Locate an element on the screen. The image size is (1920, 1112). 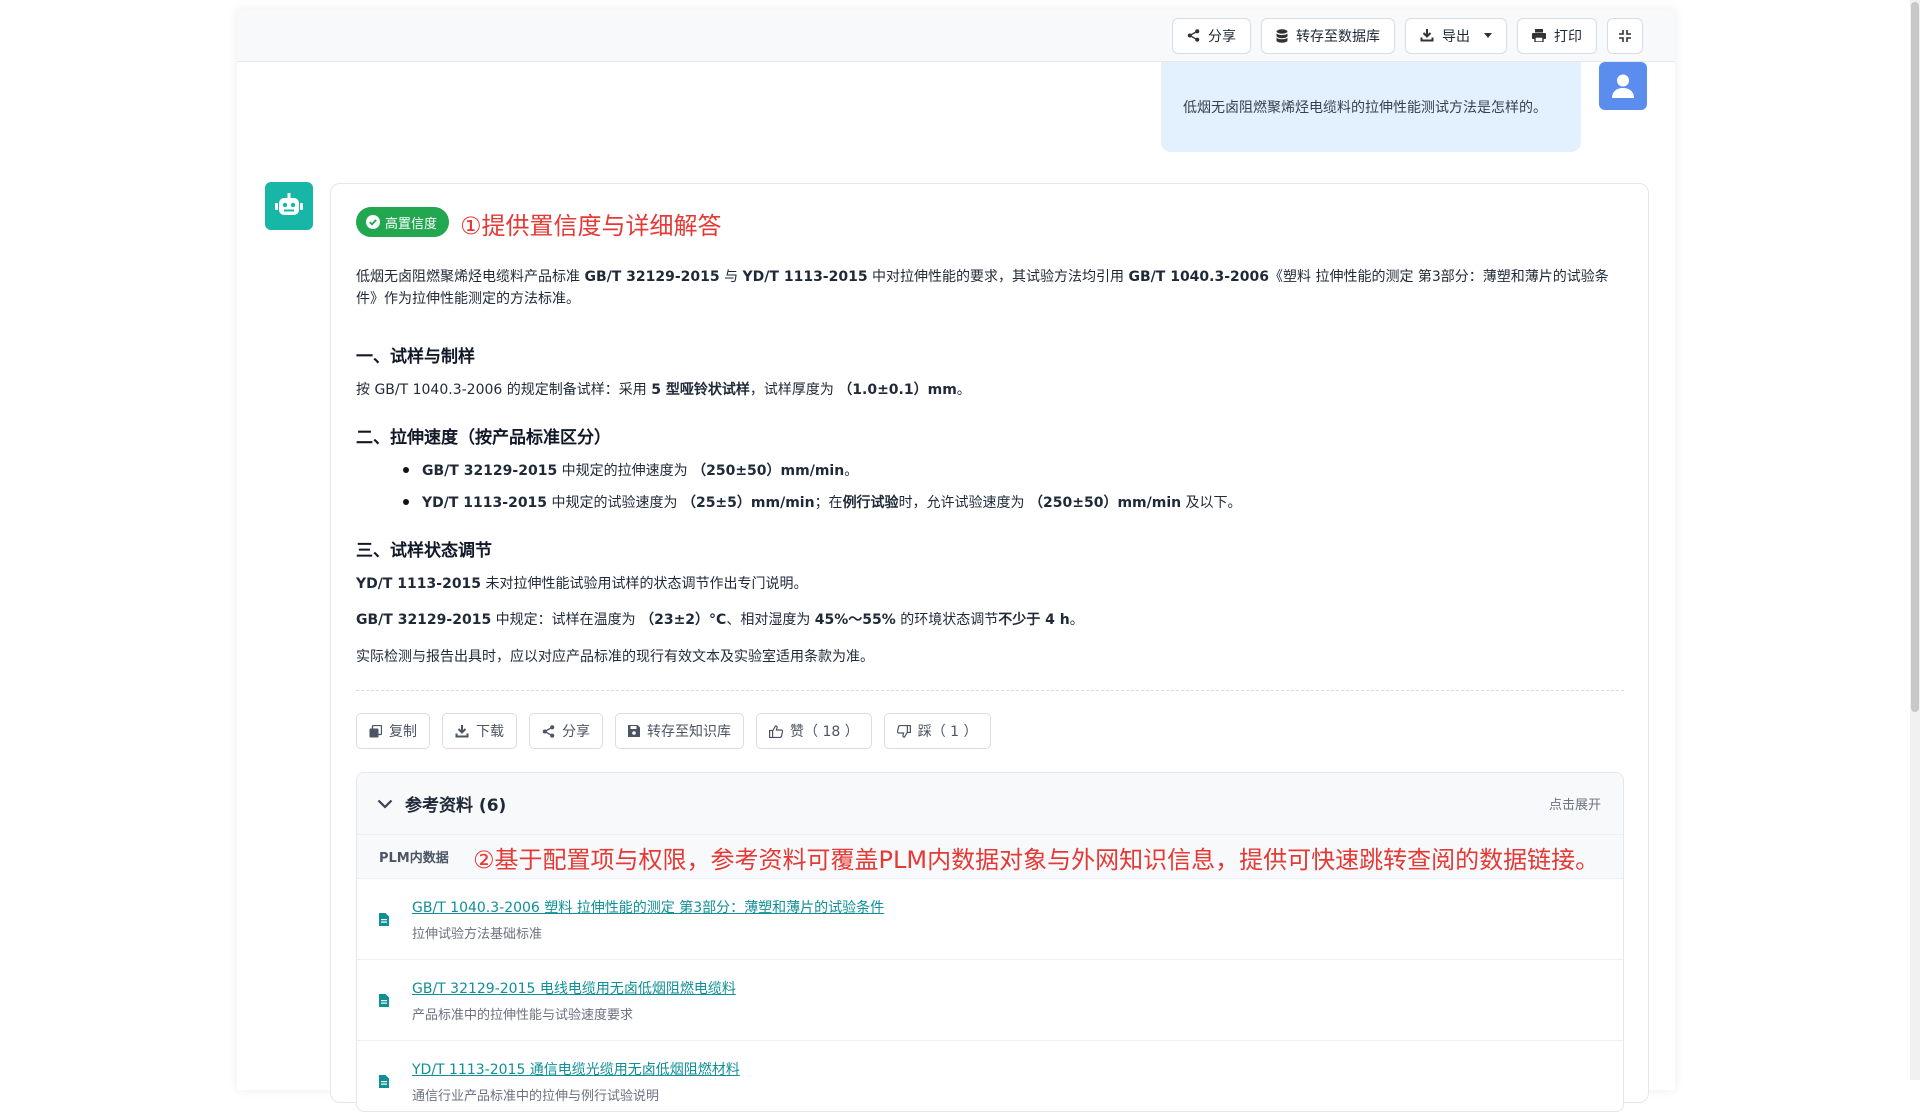
section-3-heading: 三、试样状态调节 is located at coordinates (424, 551).